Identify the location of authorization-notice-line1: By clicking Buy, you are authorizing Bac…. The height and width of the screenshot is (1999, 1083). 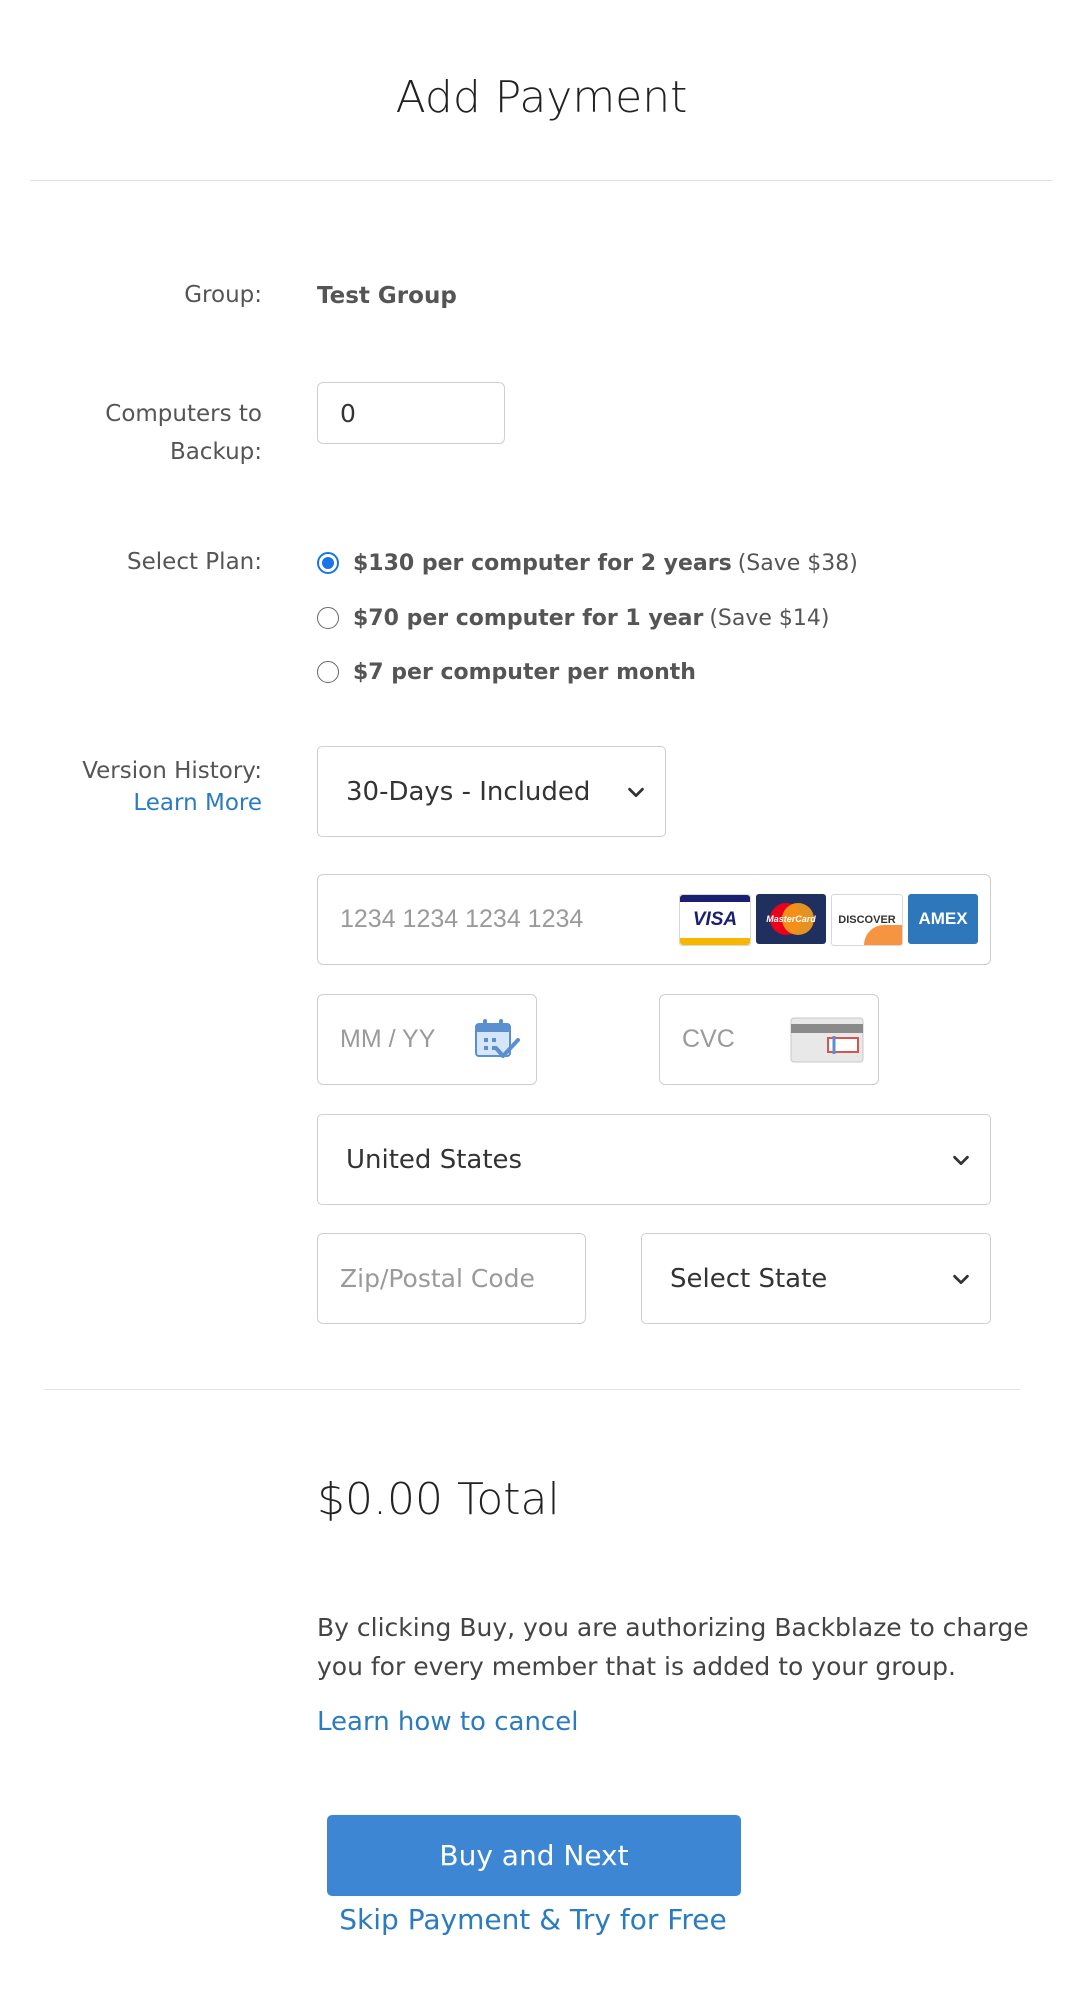
(673, 1627).